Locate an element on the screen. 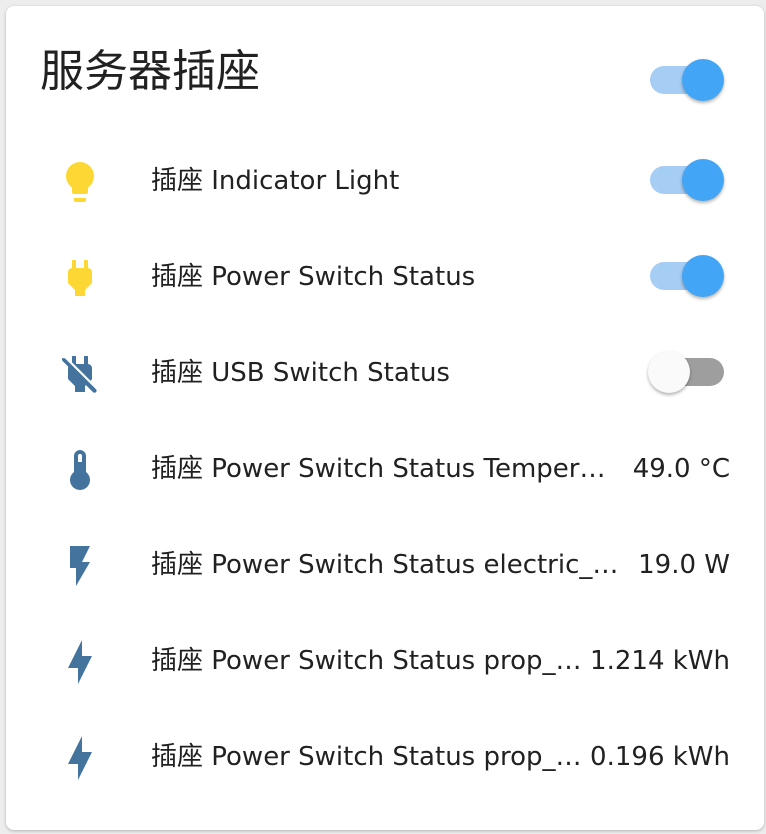 The height and width of the screenshot is (834, 766). entity-row-indicator-light: 插座 Indicator Light is located at coordinates (385, 182).